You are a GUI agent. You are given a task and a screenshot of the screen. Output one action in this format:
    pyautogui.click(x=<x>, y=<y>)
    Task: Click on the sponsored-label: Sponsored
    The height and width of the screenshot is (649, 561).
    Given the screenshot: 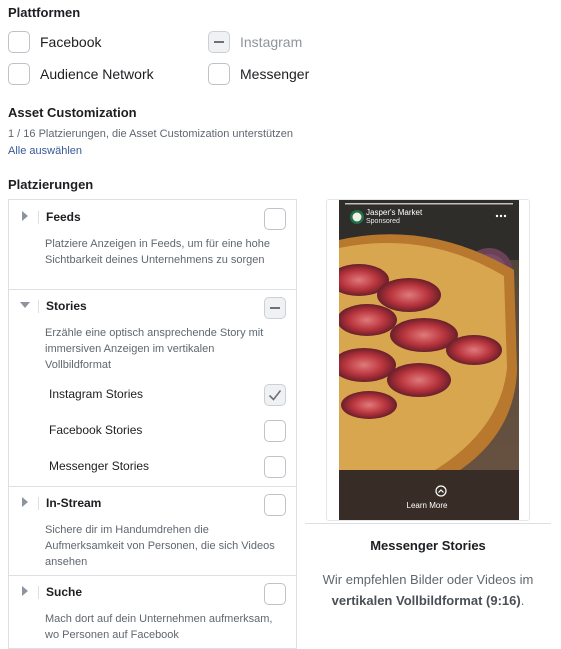 What is the action you would take?
    pyautogui.click(x=383, y=221)
    